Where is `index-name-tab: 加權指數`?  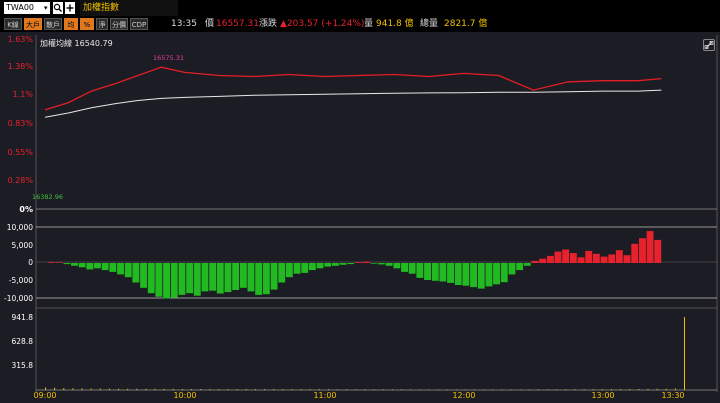
index-name-tab: 加權指數 is located at coordinates (129, 8).